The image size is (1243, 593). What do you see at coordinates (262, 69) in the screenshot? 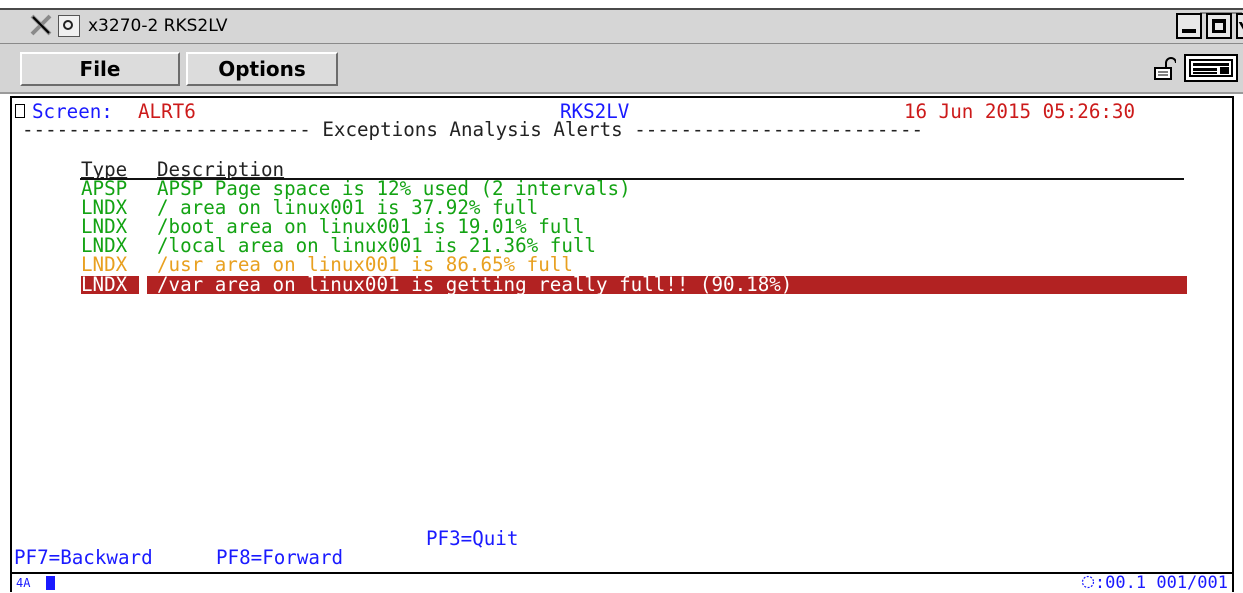
I see `options-menu-button: Options` at bounding box center [262, 69].